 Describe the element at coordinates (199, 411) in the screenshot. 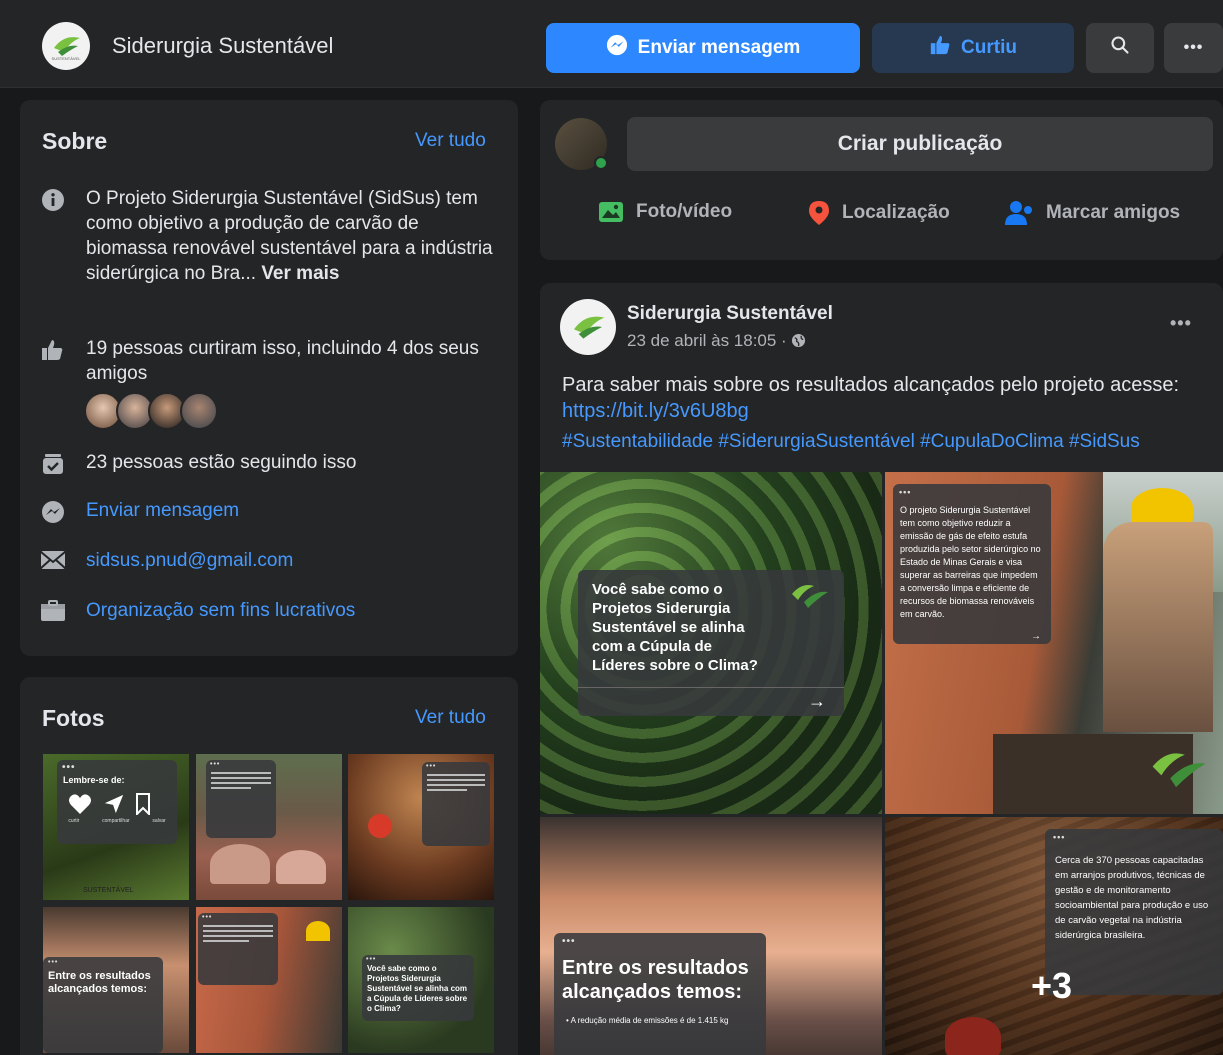

I see `friend-avatar` at that location.